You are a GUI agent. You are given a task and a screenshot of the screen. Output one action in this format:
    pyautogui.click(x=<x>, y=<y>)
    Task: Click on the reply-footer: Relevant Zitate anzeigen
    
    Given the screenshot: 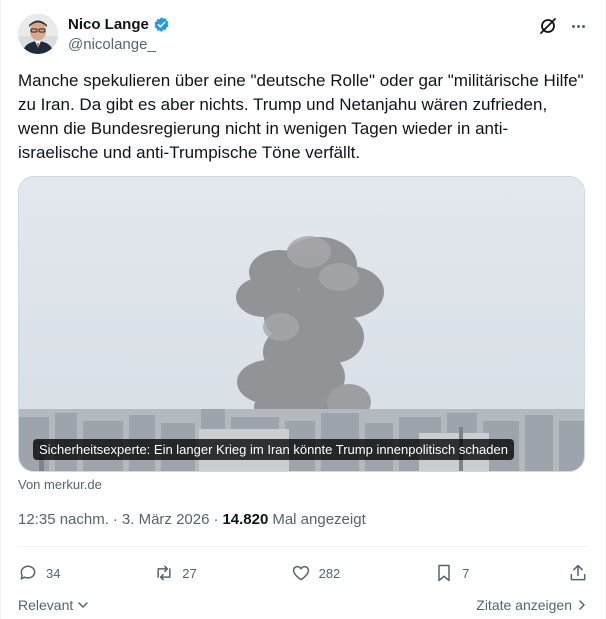 What is the action you would take?
    pyautogui.click(x=303, y=605)
    